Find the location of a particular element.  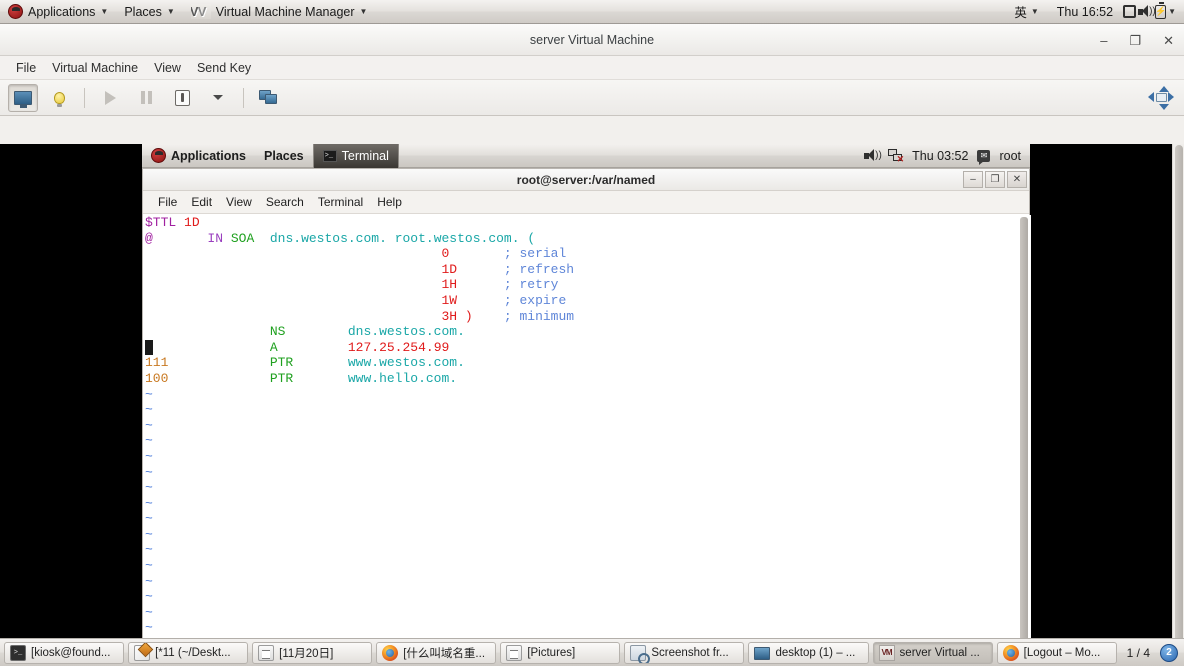

host-places-menu: Places ▼ is located at coordinates (149, 12).